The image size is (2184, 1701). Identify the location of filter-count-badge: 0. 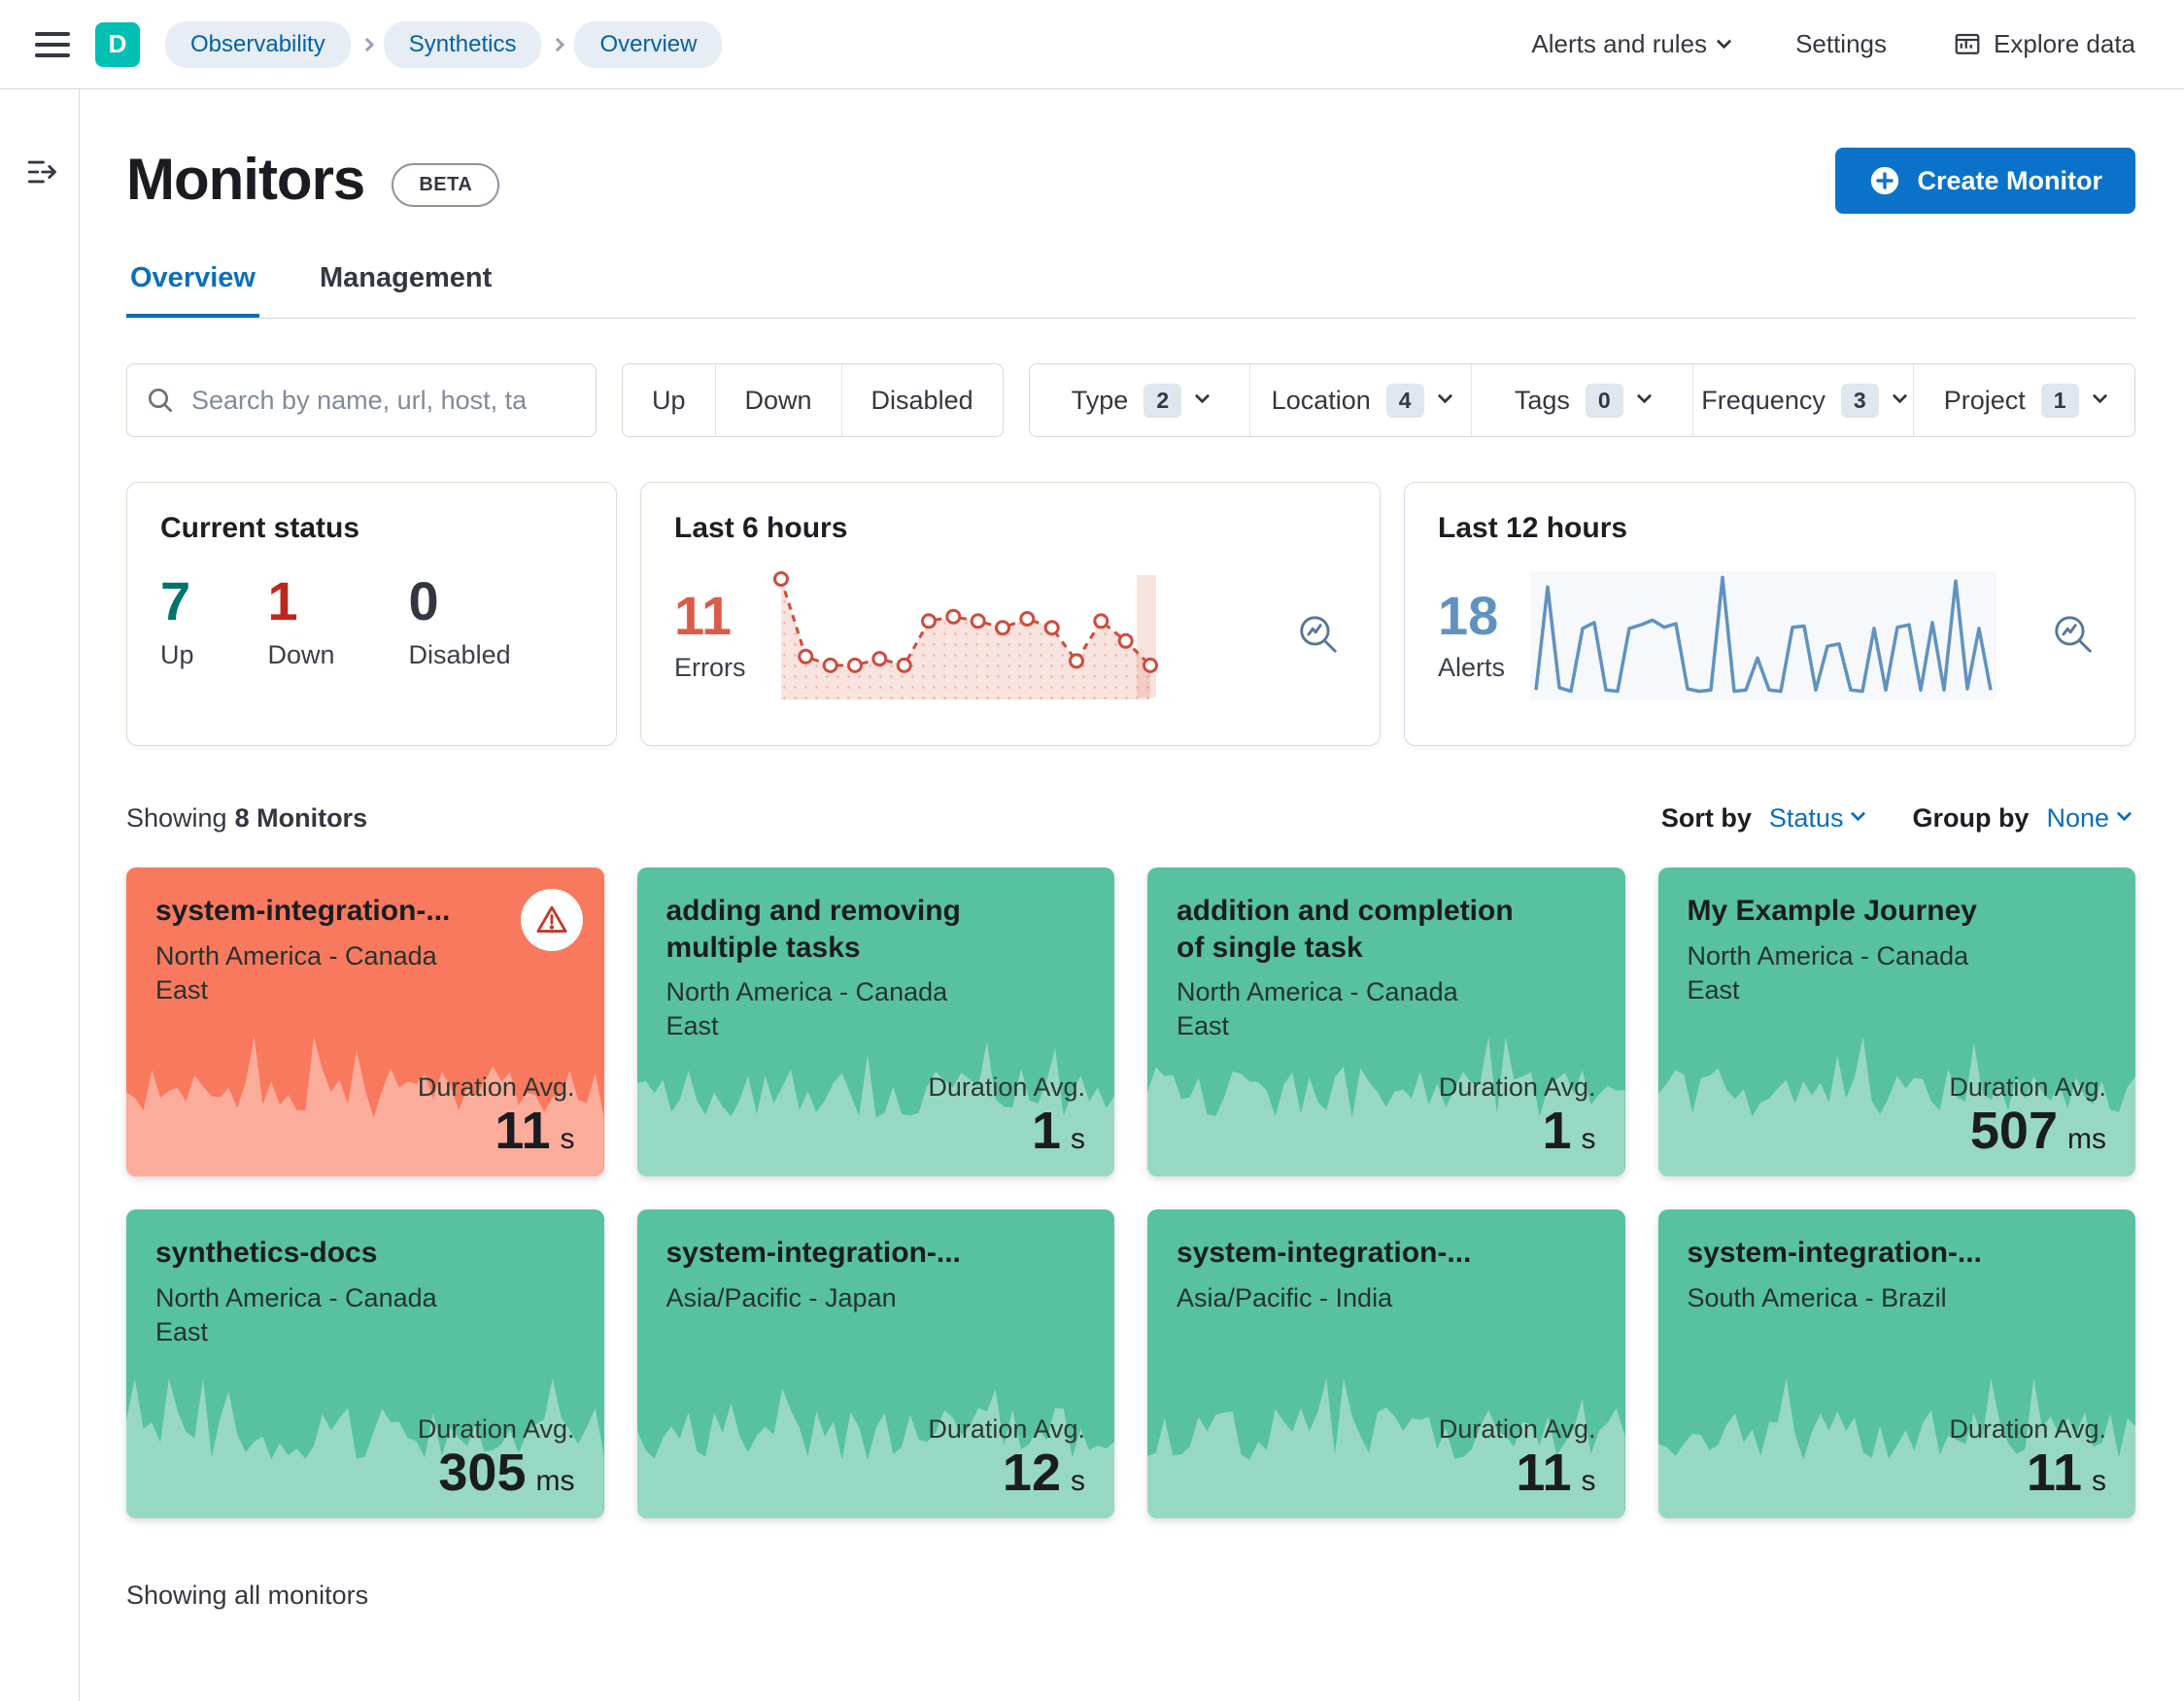
(1604, 400).